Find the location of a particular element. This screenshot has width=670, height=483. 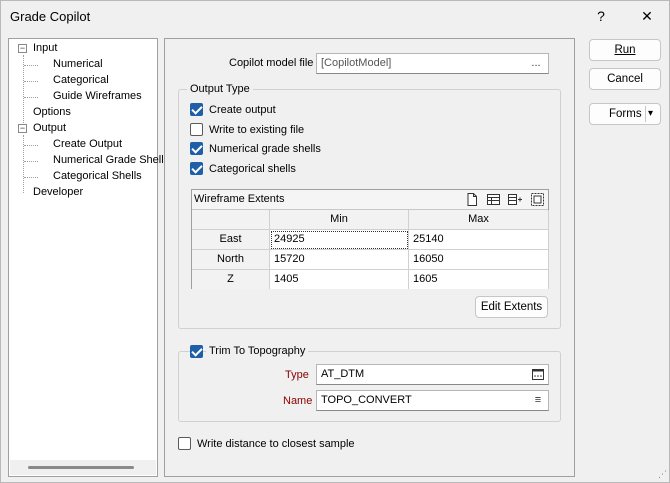

edit-extents-button: Edit Extents is located at coordinates (511, 307).